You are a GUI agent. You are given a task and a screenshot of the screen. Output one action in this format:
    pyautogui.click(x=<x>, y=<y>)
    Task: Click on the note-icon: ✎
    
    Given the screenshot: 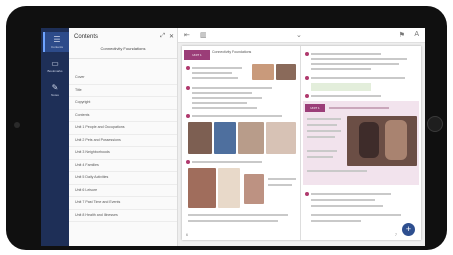 What is the action you would take?
    pyautogui.click(x=55, y=87)
    